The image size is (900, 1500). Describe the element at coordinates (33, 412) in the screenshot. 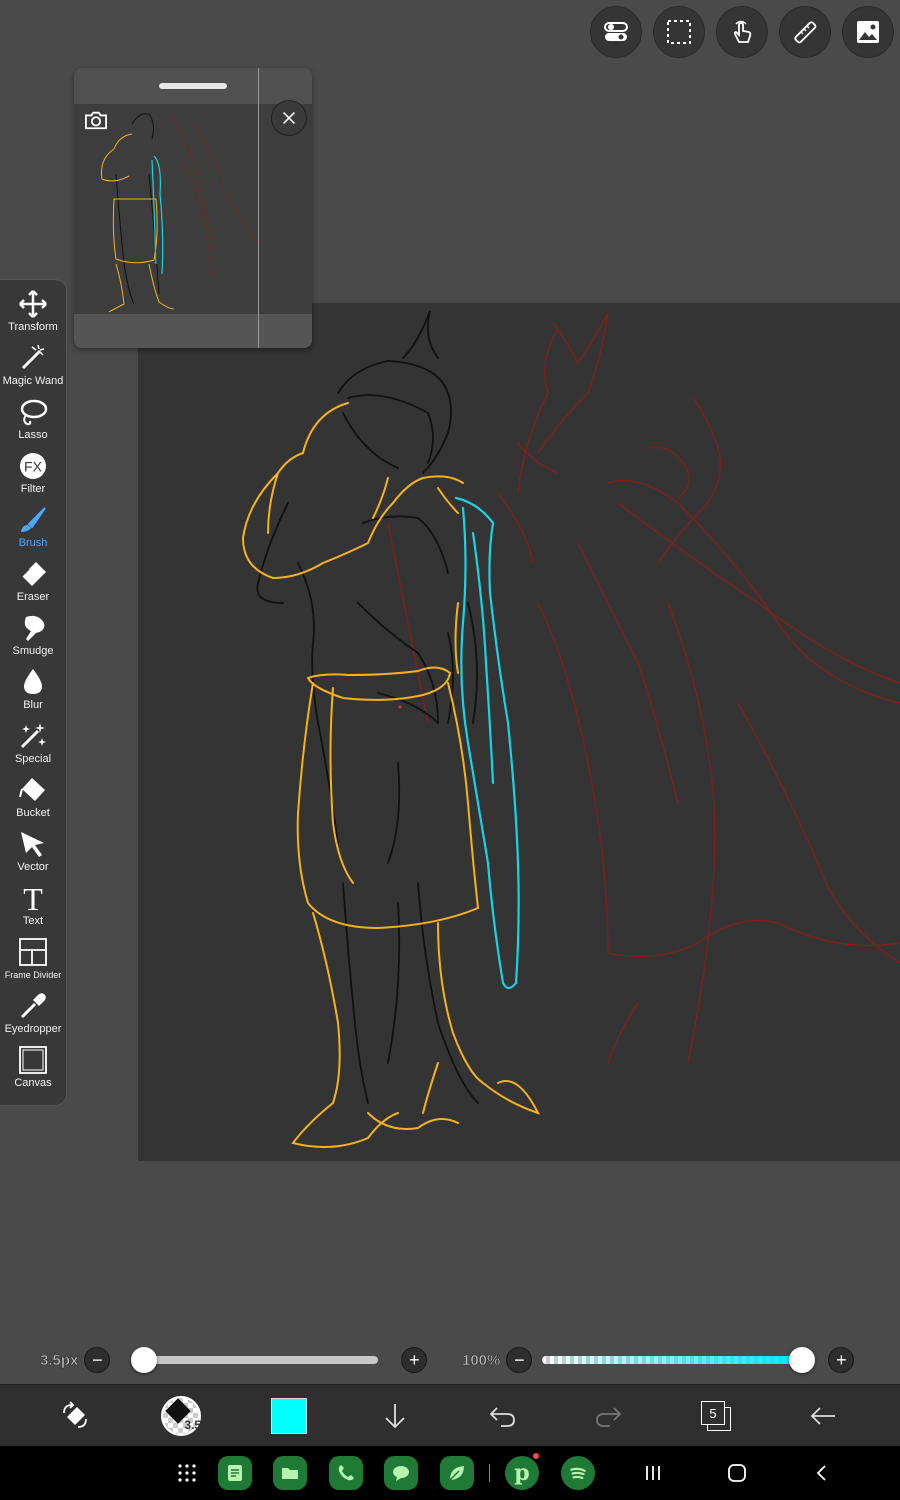

I see `lasso-icon` at that location.